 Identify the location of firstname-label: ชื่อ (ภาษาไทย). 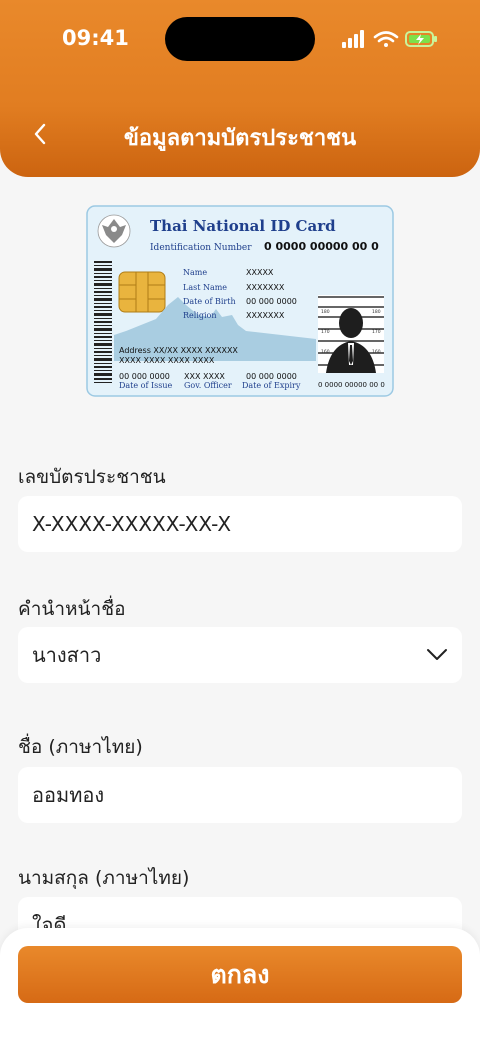
(80, 747).